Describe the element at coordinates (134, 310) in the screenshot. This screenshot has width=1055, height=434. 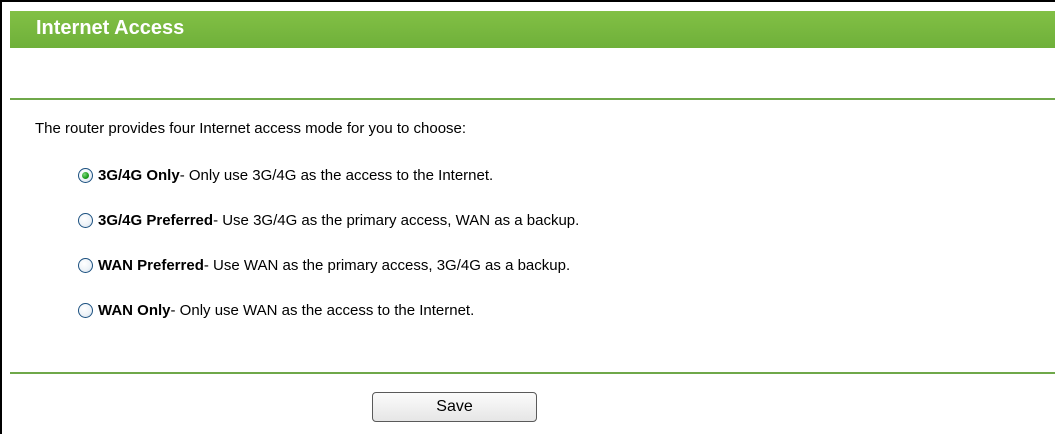
I see `option-name: WAN Only` at that location.